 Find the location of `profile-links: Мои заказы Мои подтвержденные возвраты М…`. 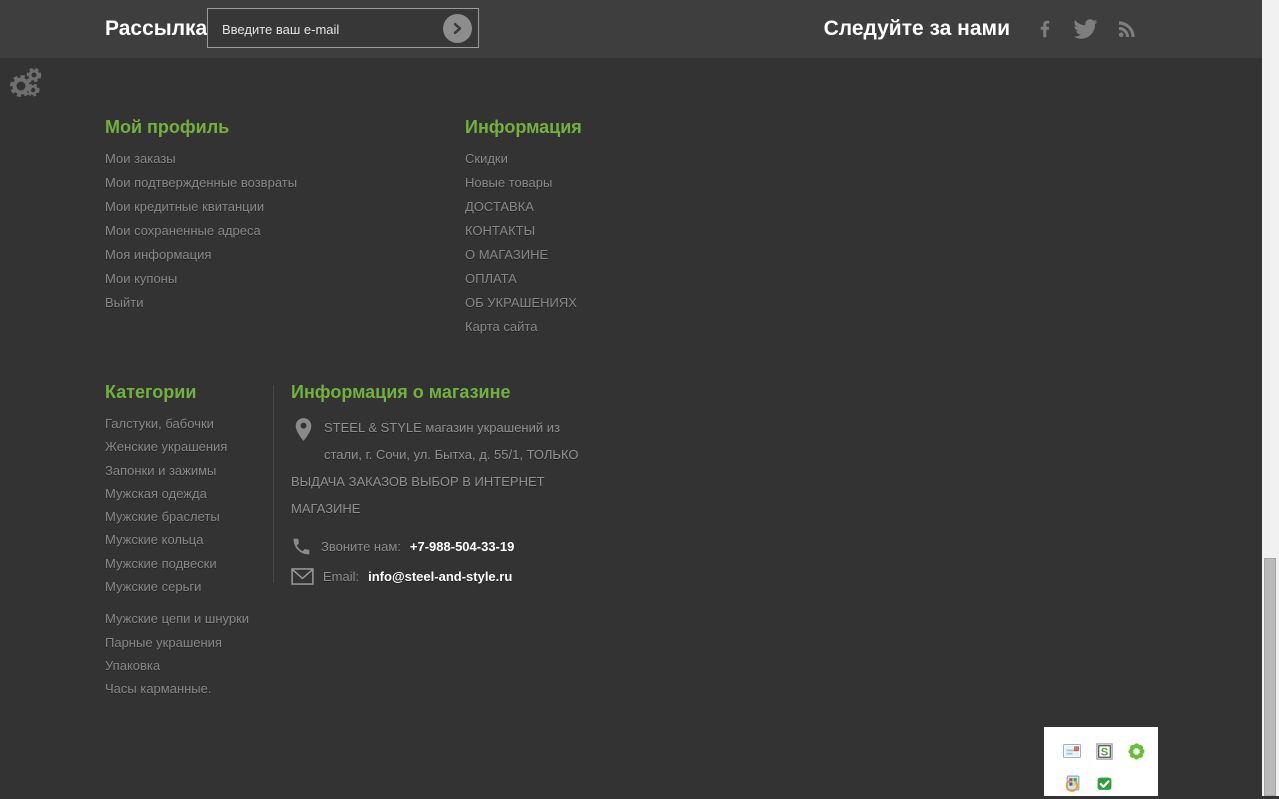

profile-links: Мои заказы Мои подтвержденные возвраты М… is located at coordinates (275, 231).